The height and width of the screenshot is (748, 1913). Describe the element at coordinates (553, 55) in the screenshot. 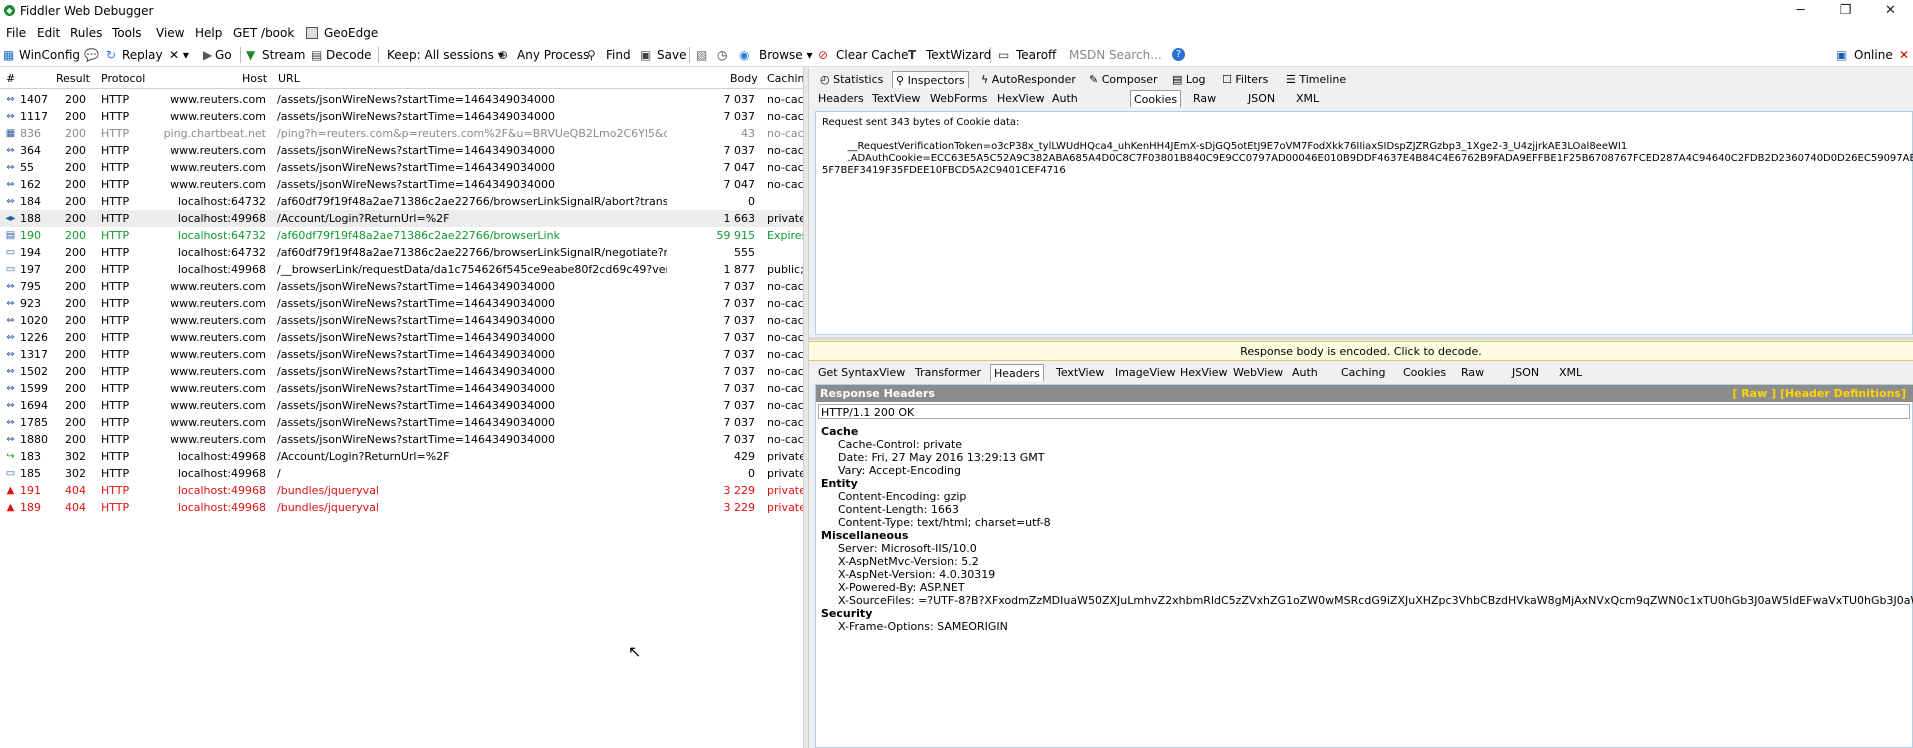

I see `any-process-button: Any Process` at that location.